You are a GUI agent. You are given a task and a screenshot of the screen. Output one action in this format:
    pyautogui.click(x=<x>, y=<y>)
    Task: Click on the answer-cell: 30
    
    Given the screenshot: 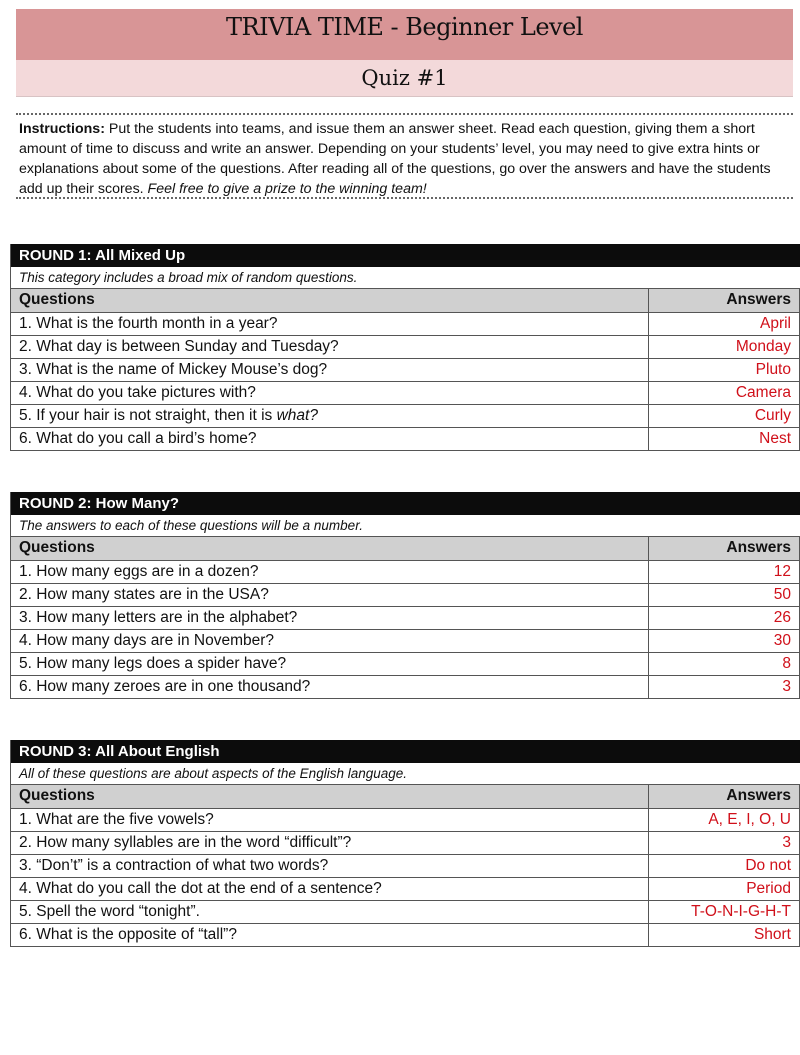 What is the action you would take?
    pyautogui.click(x=724, y=641)
    